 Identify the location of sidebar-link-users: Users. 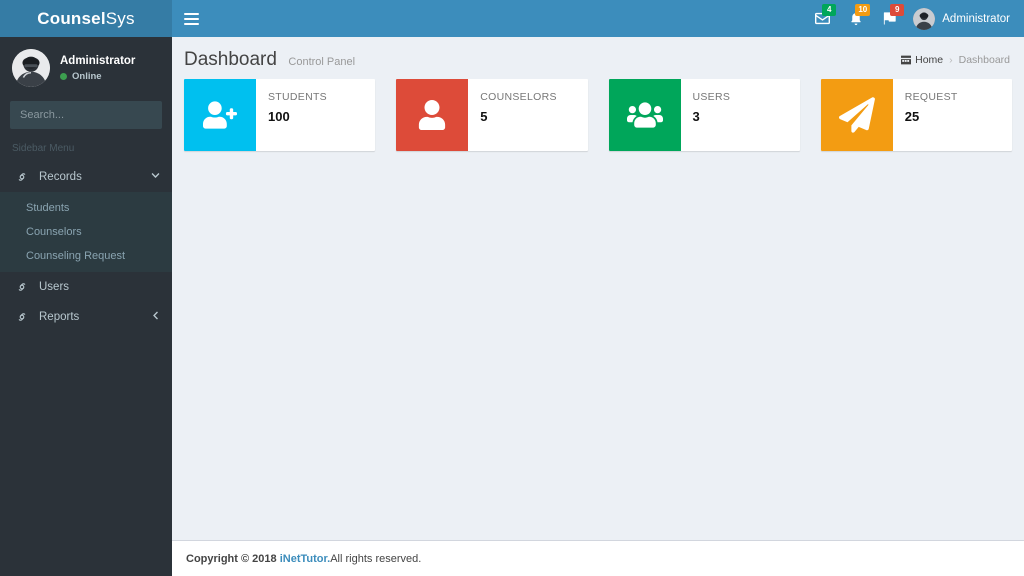
(86, 287).